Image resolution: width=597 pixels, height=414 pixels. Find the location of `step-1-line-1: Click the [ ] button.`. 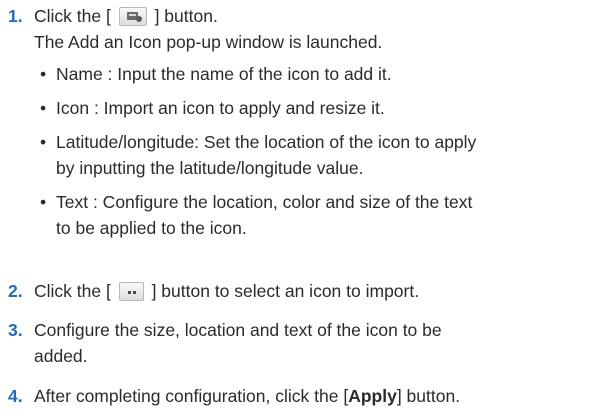

step-1-line-1: Click the [ ] button. is located at coordinates (126, 16).